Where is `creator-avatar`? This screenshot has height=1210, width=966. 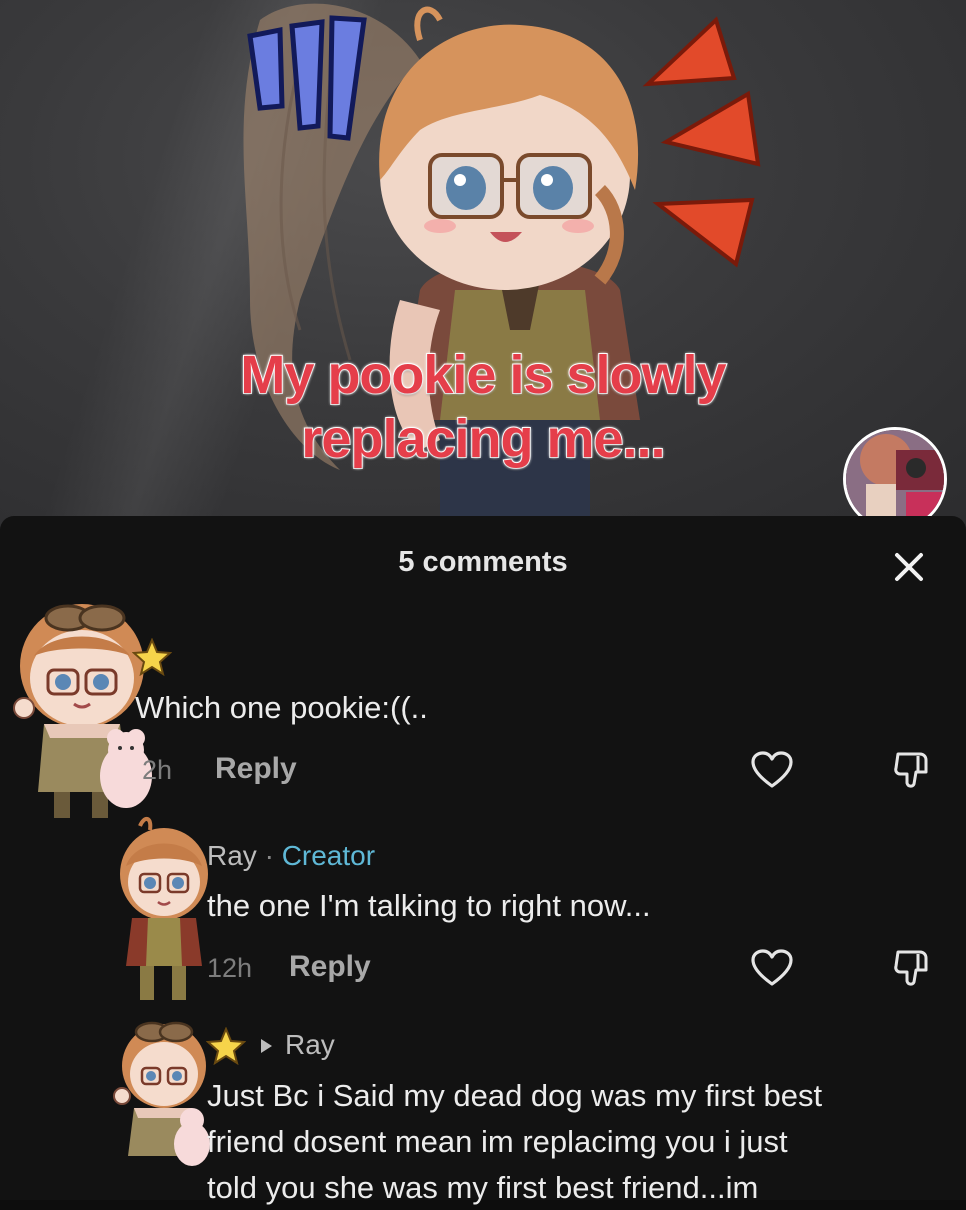
creator-avatar is located at coordinates (895, 478).